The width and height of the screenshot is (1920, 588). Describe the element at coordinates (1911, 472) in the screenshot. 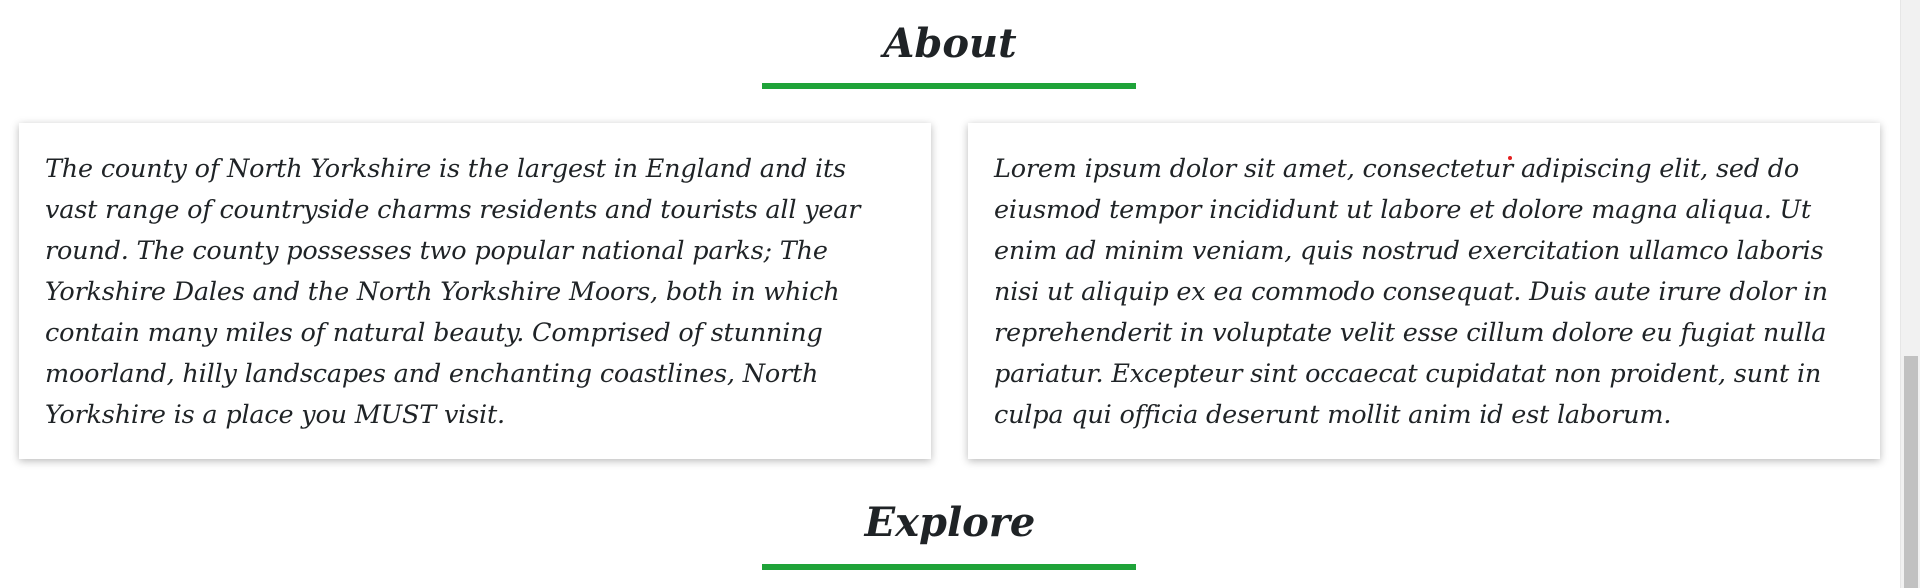

I see `scrollbar-thumb` at that location.